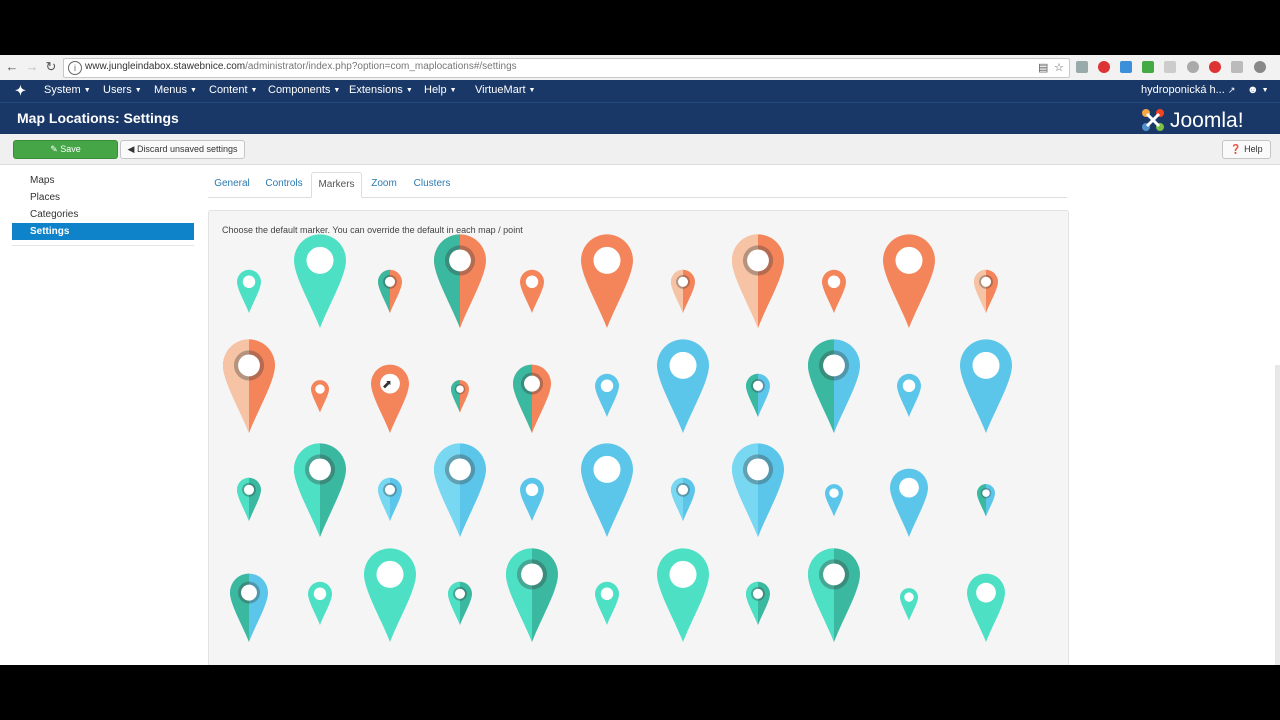 This screenshot has width=1280, height=720. What do you see at coordinates (1258, 90) in the screenshot?
I see `user-menu-icon: ☻ ▼` at bounding box center [1258, 90].